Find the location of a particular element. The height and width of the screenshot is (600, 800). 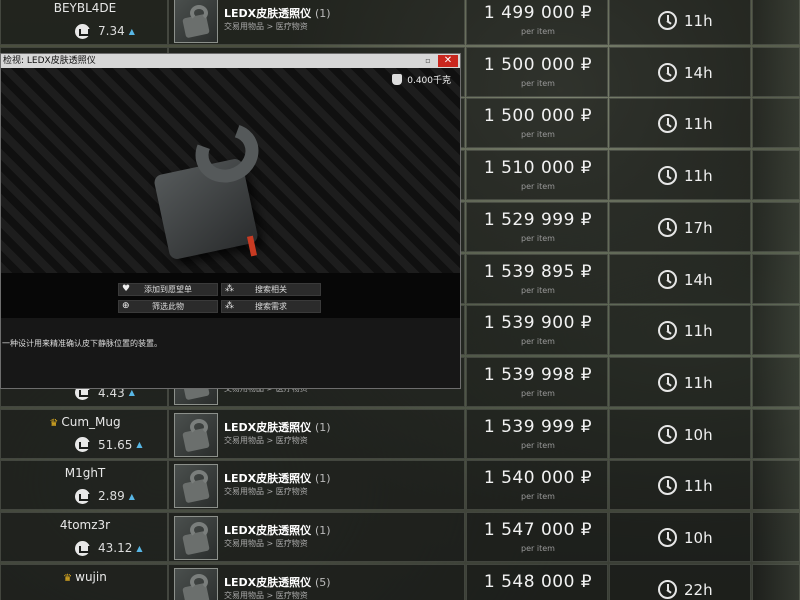

price-value: 1 539 900 ₽ is located at coordinates (538, 323).